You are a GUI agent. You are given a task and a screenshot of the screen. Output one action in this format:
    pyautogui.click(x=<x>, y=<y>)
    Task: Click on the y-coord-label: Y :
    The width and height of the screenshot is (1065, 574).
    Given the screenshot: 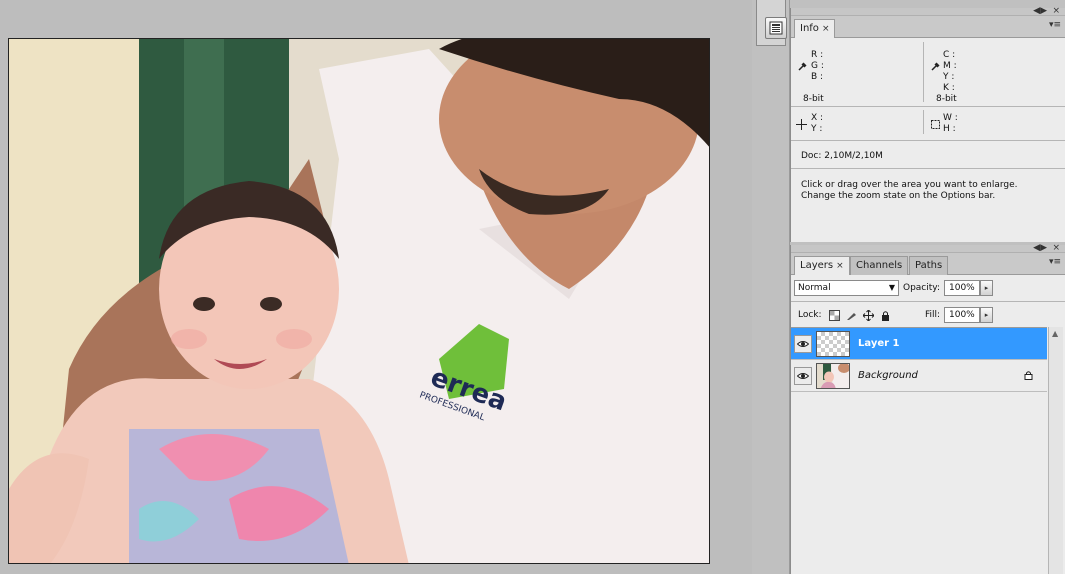 What is the action you would take?
    pyautogui.click(x=817, y=129)
    